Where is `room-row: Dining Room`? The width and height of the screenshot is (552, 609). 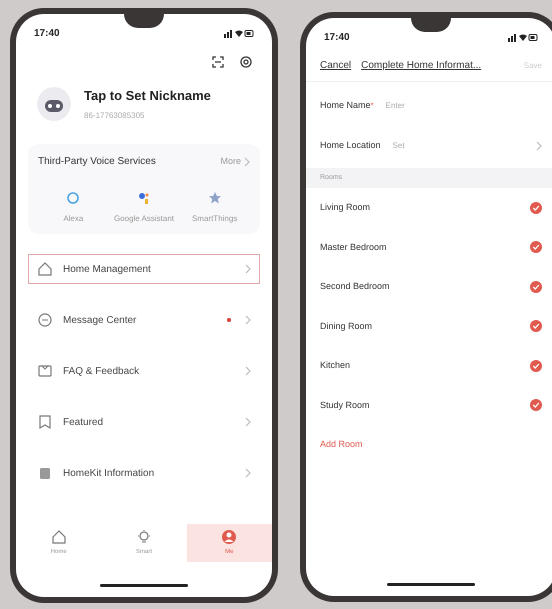 room-row: Dining Room is located at coordinates (429, 326).